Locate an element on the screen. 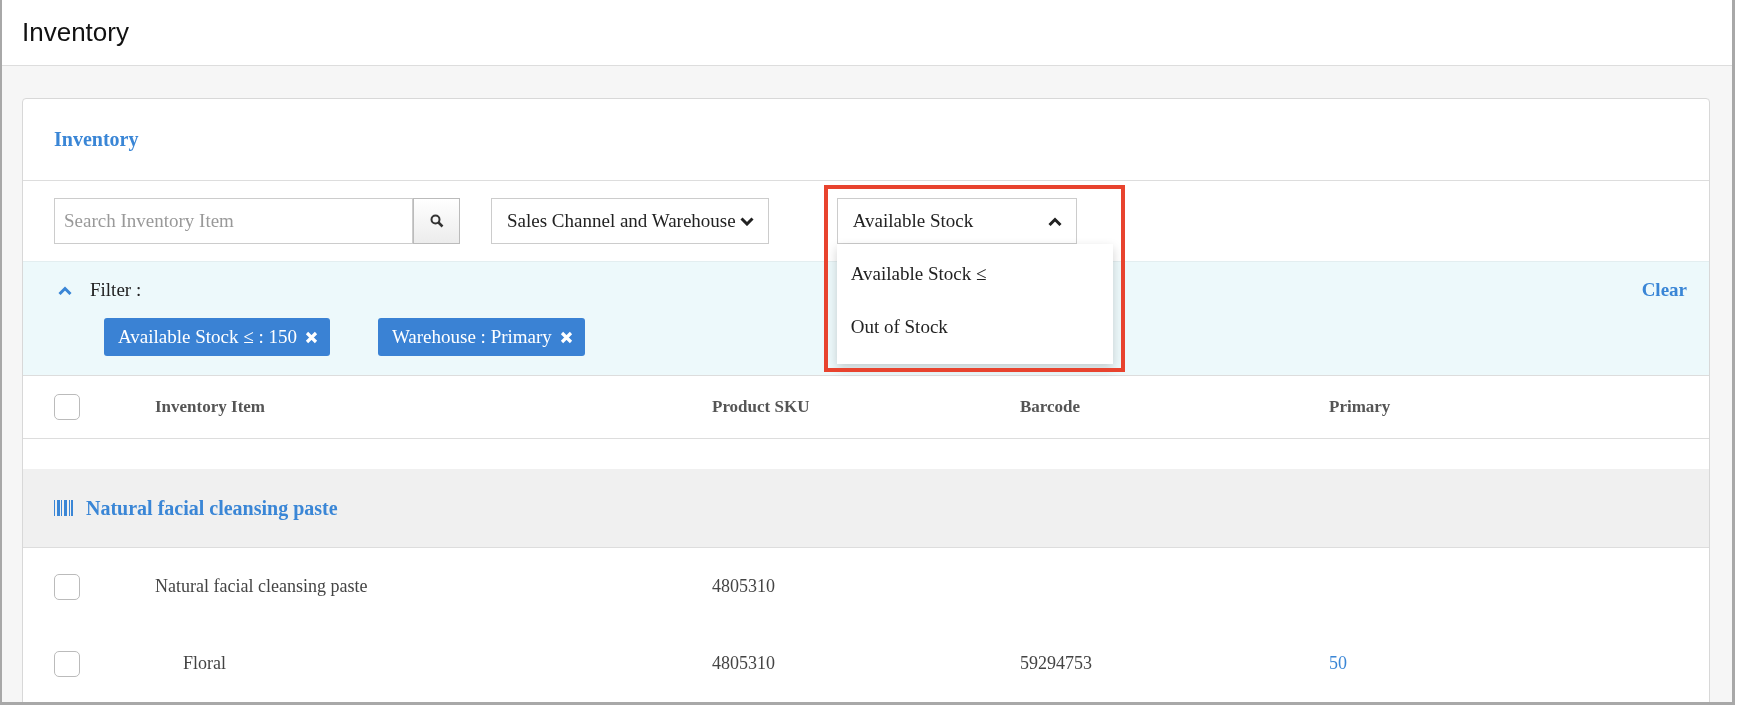 The width and height of the screenshot is (1740, 710). table-cell-text: 59294753 is located at coordinates (1056, 663).